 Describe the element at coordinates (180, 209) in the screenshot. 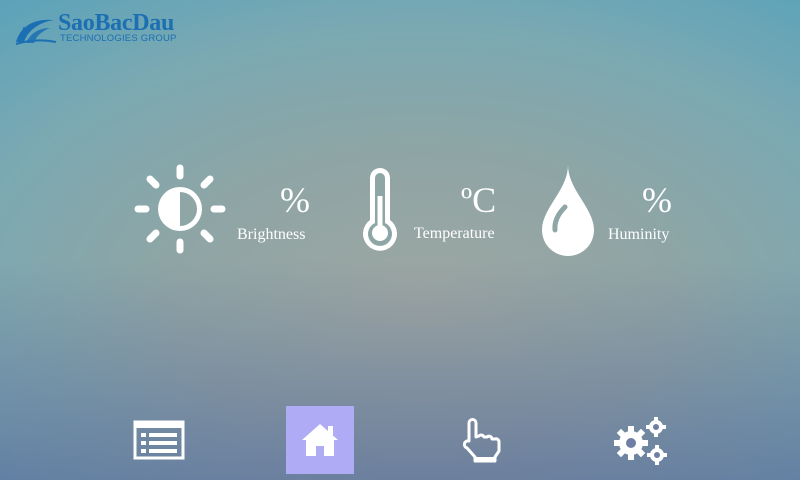

I see `sun-icon` at that location.